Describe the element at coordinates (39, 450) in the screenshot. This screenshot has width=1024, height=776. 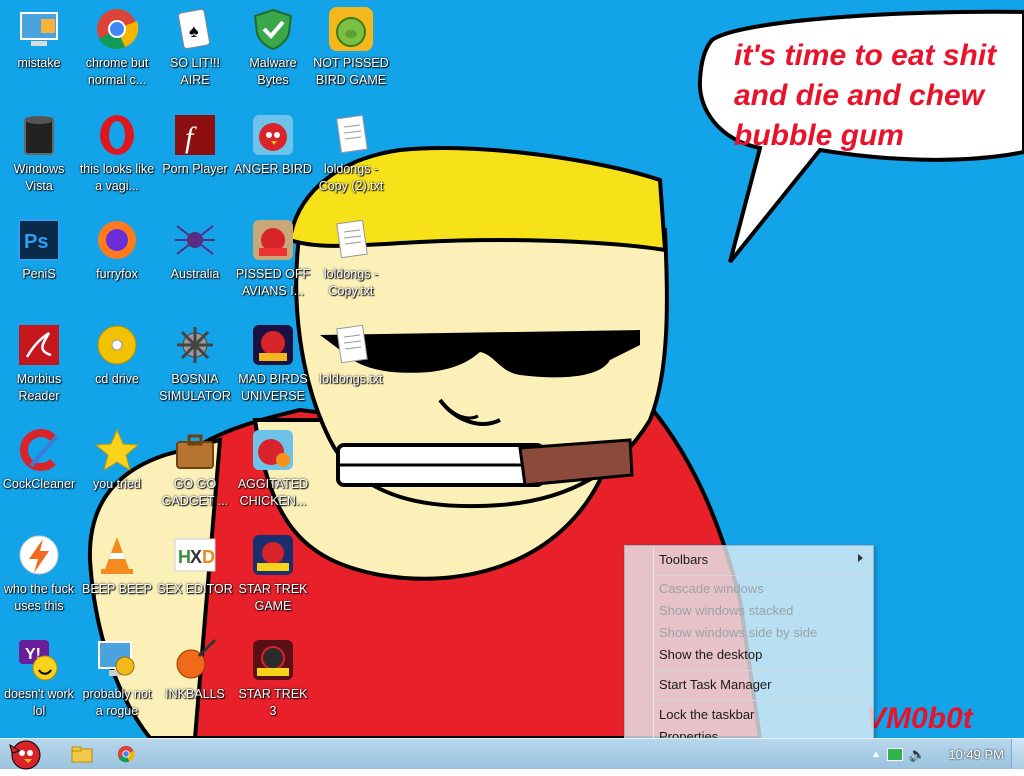
I see `ccleaner-icon` at that location.